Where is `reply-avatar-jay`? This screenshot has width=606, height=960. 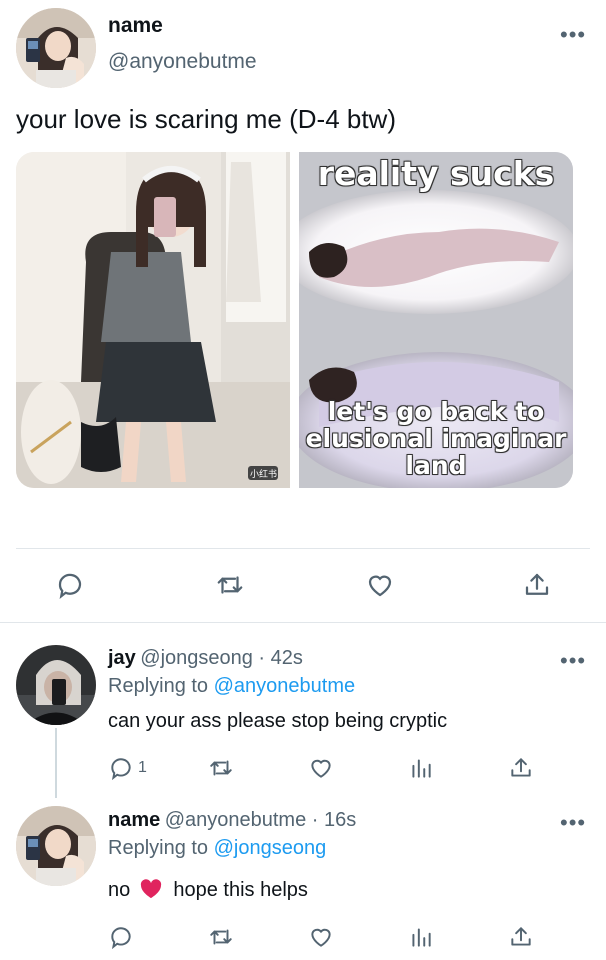
reply-avatar-jay is located at coordinates (56, 685).